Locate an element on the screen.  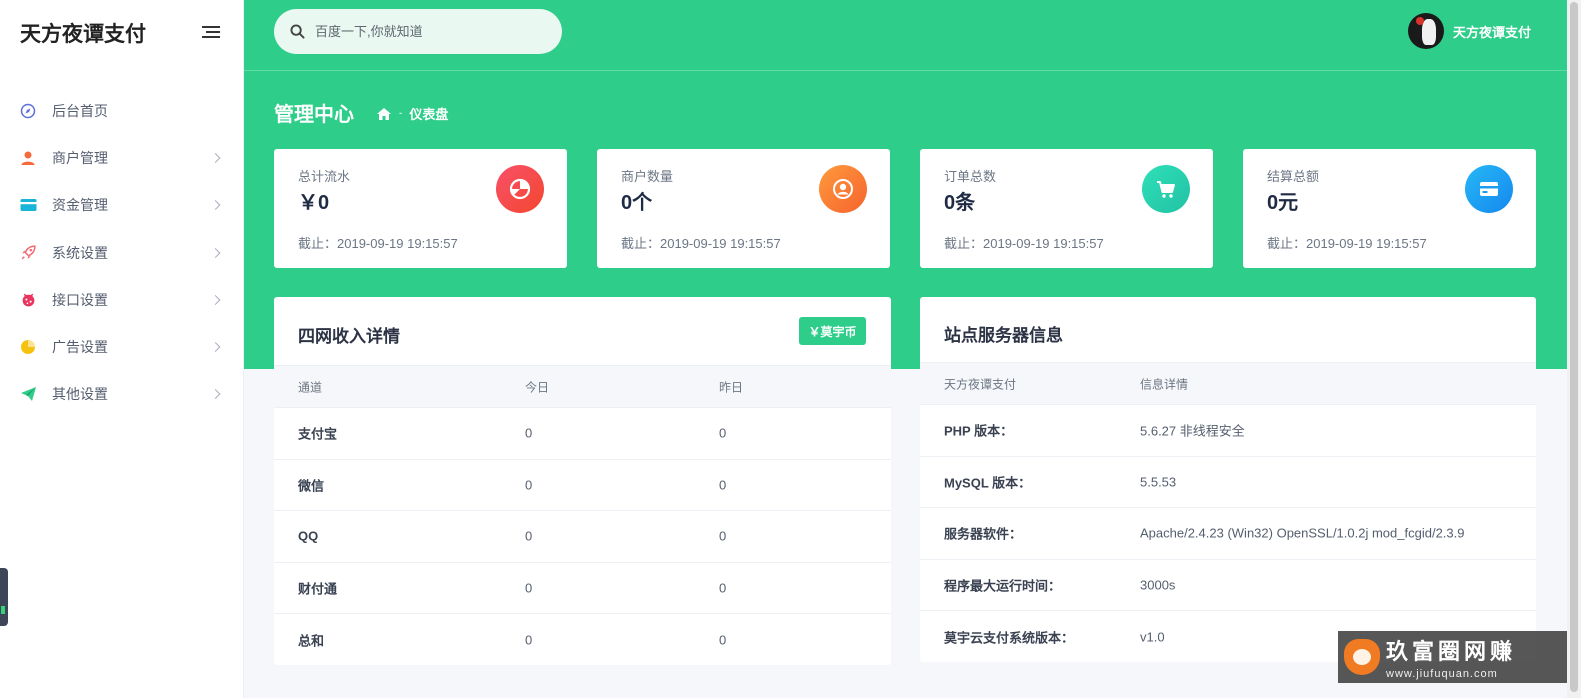
server-info-value: 5.5.53 is located at coordinates (1158, 482).